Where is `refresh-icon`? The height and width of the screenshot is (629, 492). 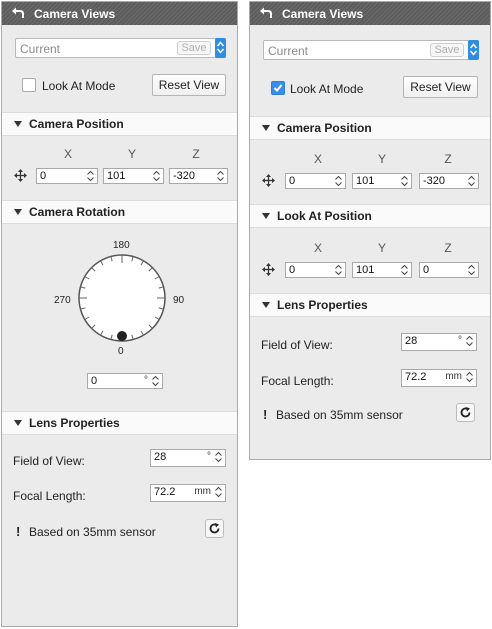 refresh-icon is located at coordinates (214, 528).